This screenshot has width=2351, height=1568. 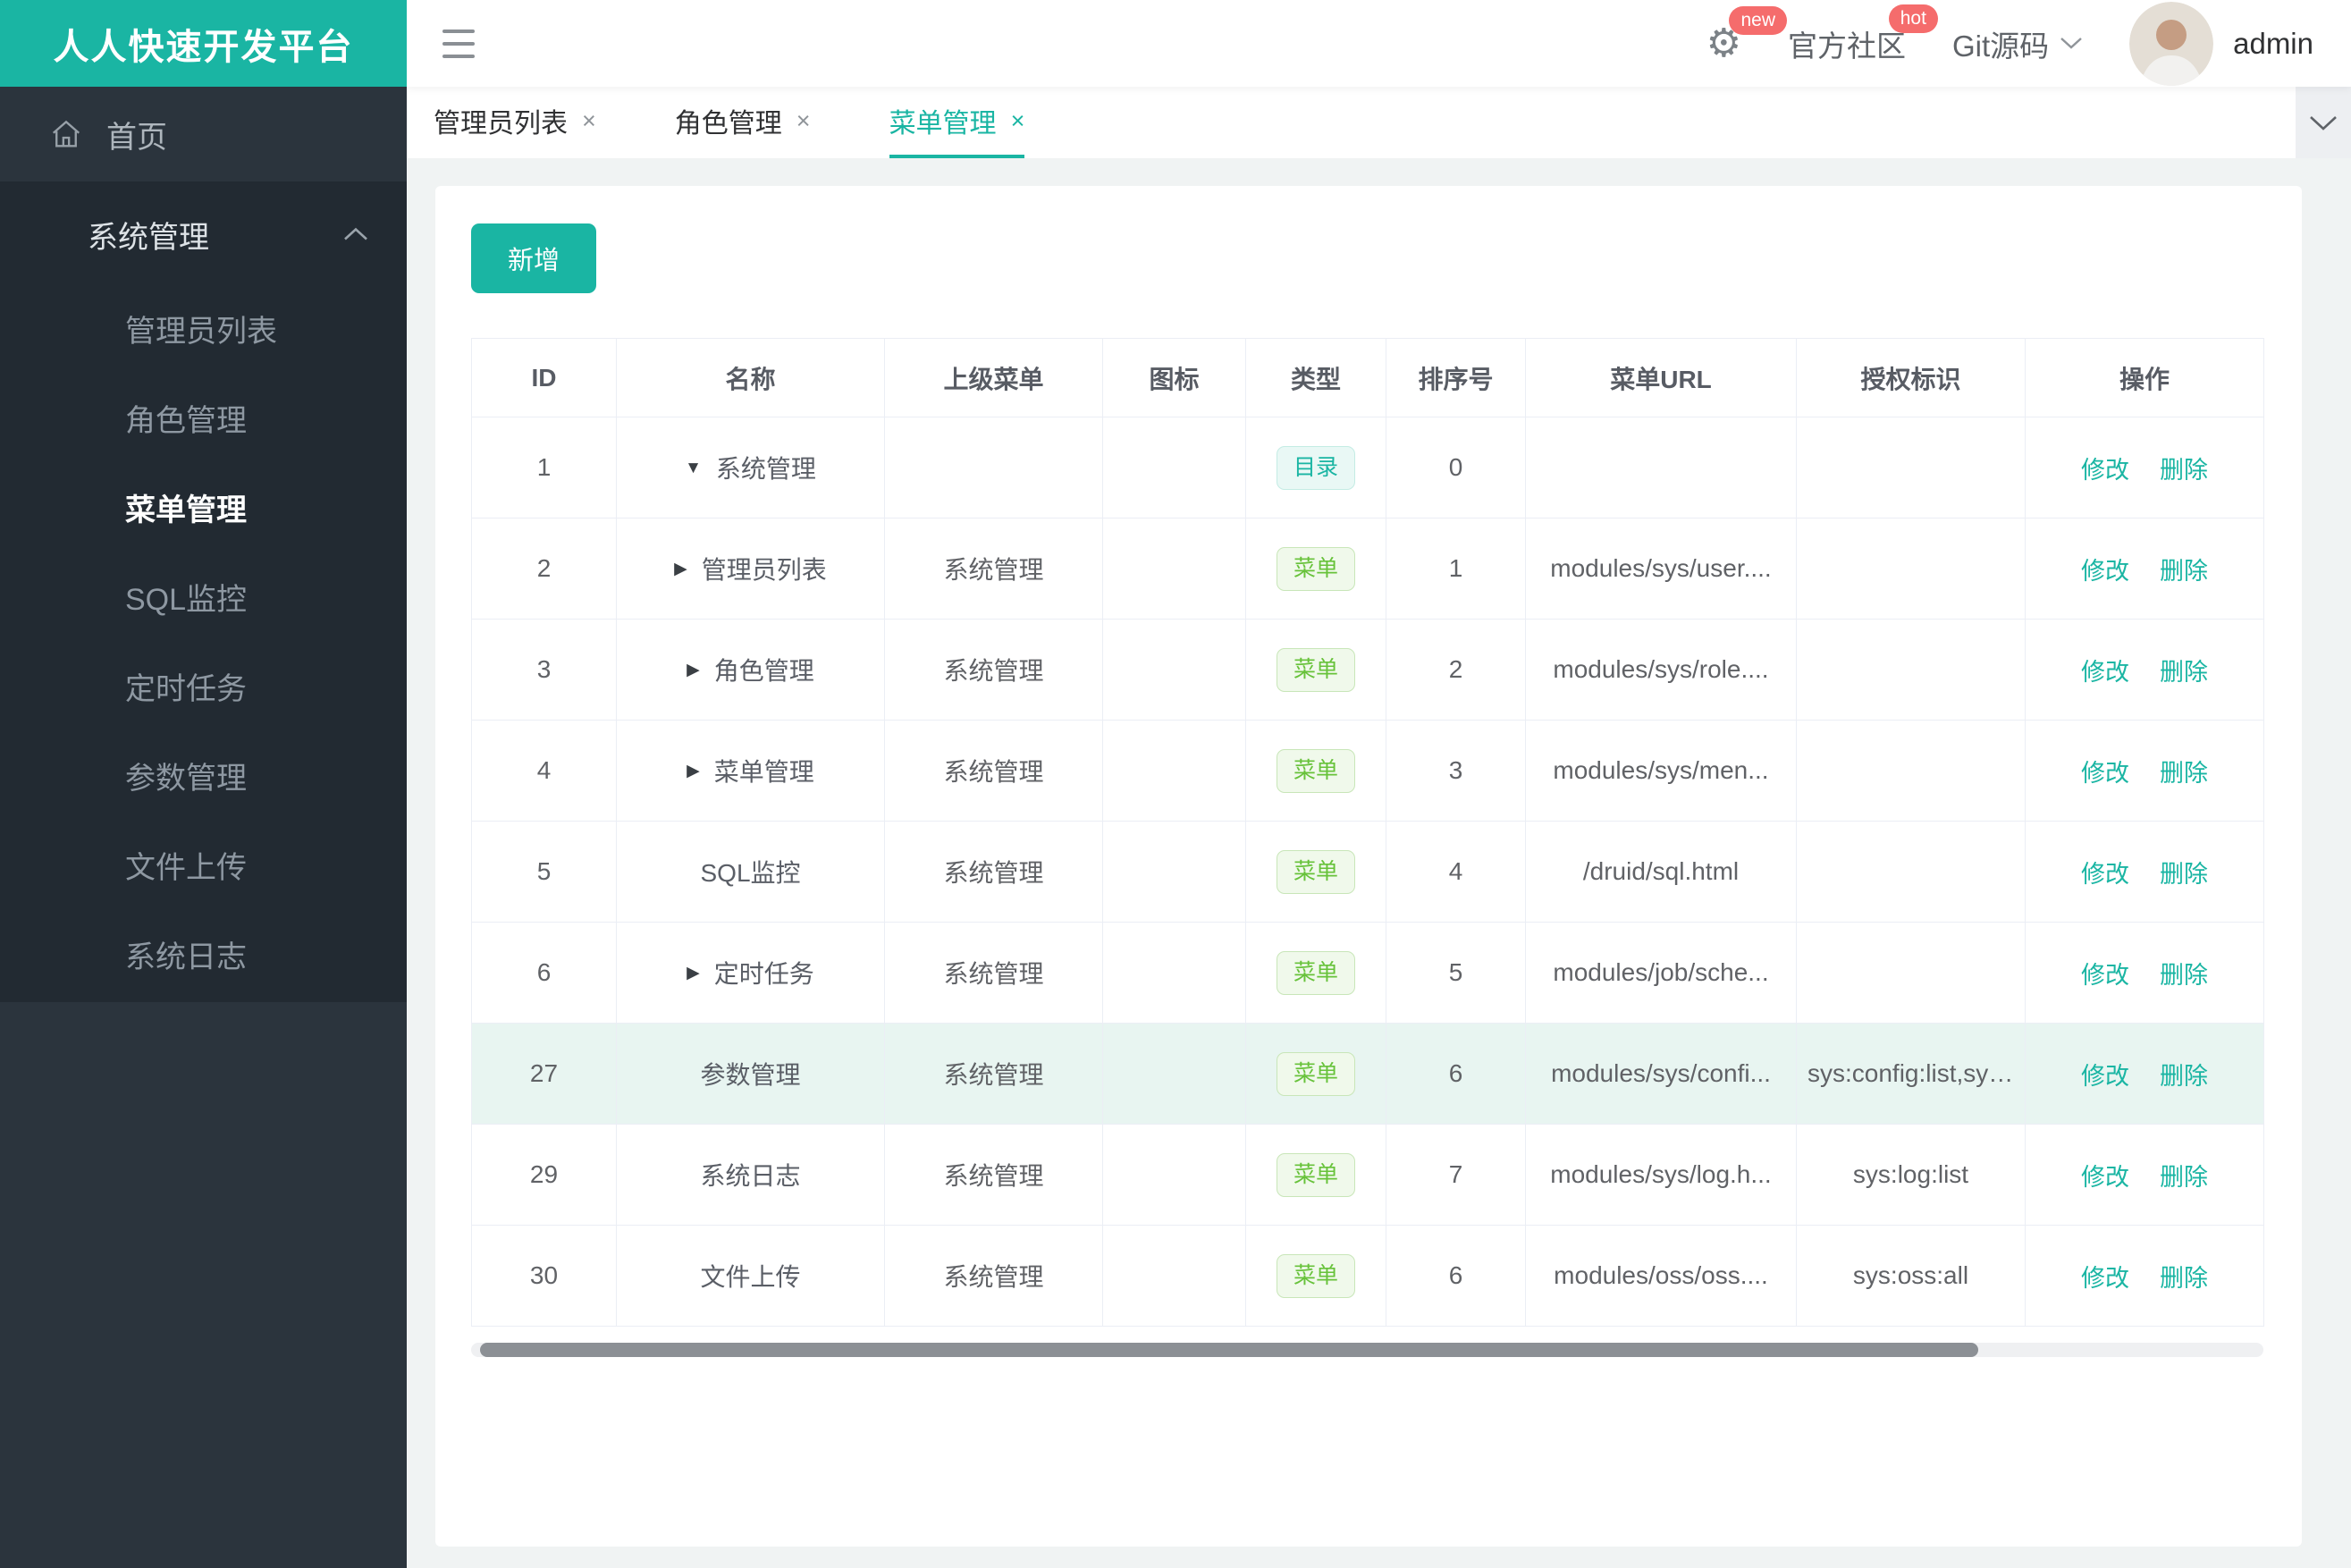 I want to click on sidebar-item-2: 角色管理, so click(x=203, y=421).